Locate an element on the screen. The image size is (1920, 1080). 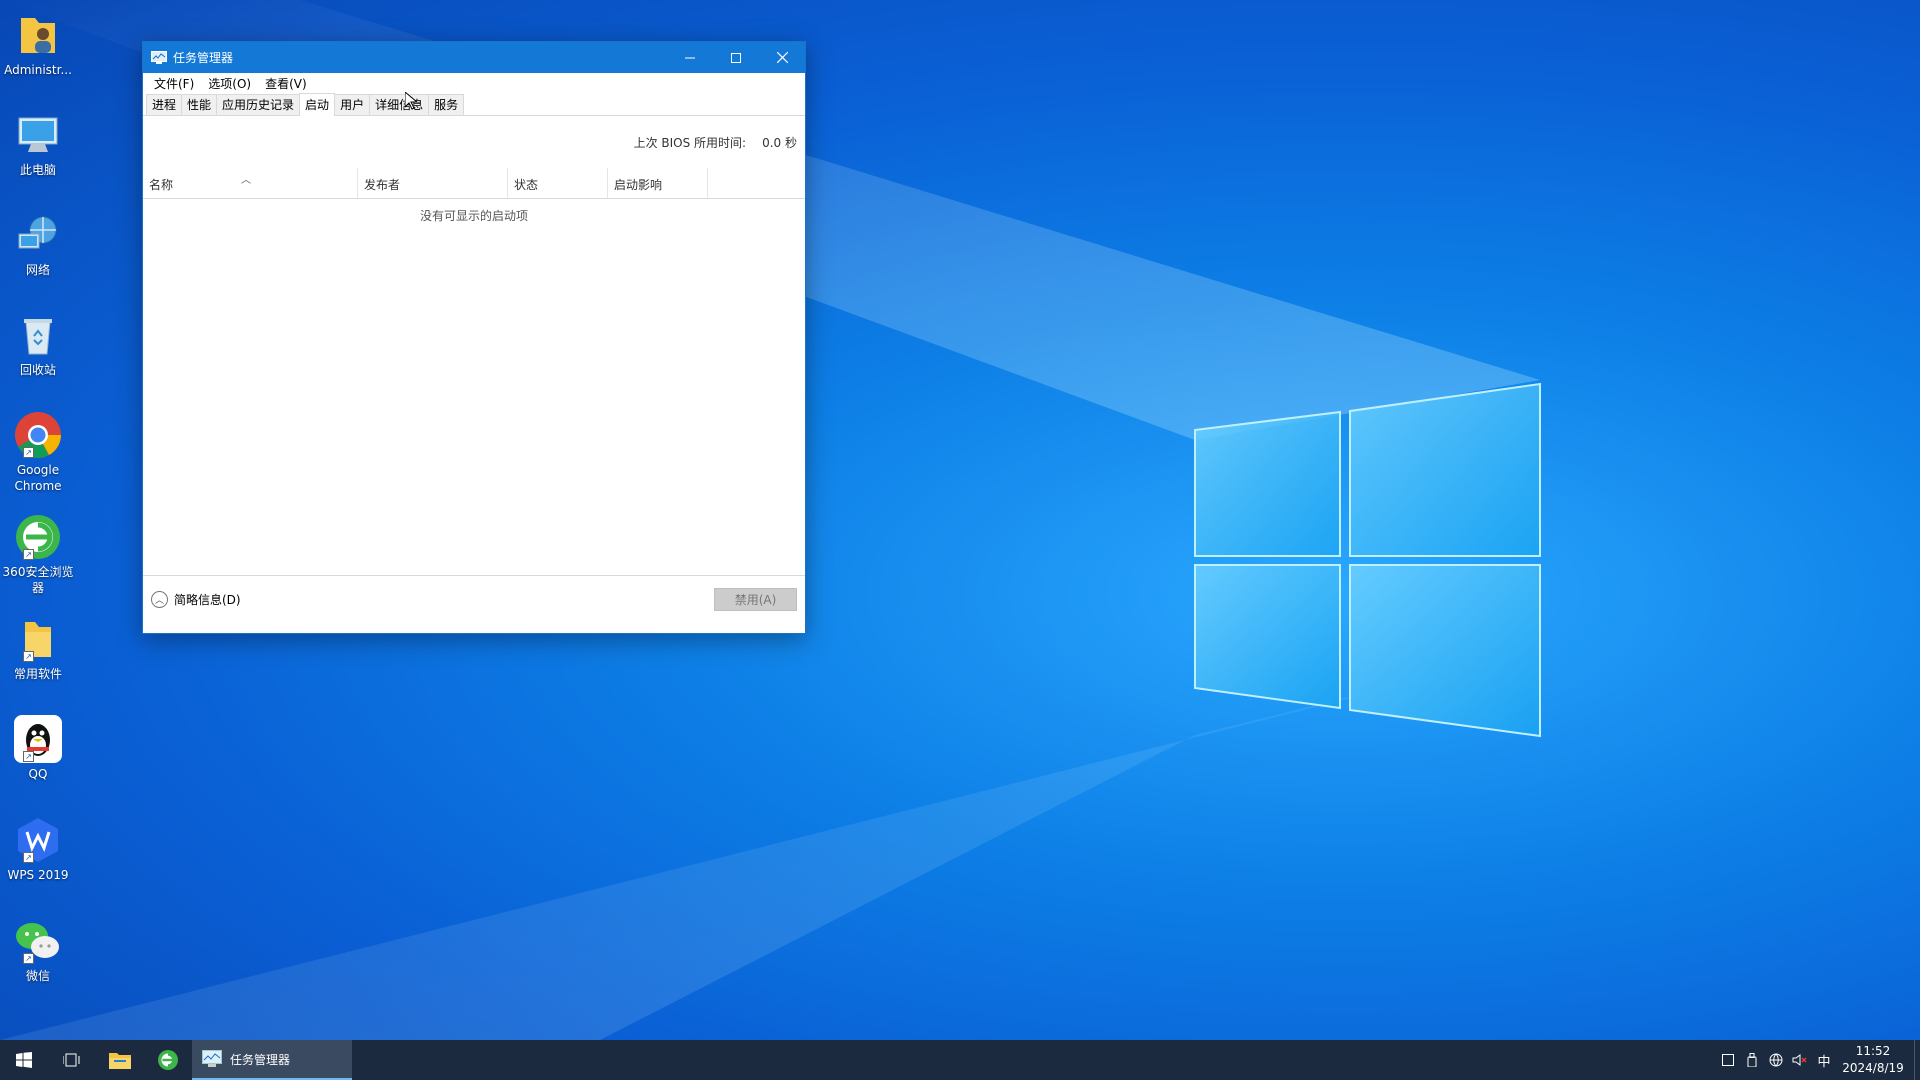
clock-date: 2024/8/19 is located at coordinates (1873, 1068).